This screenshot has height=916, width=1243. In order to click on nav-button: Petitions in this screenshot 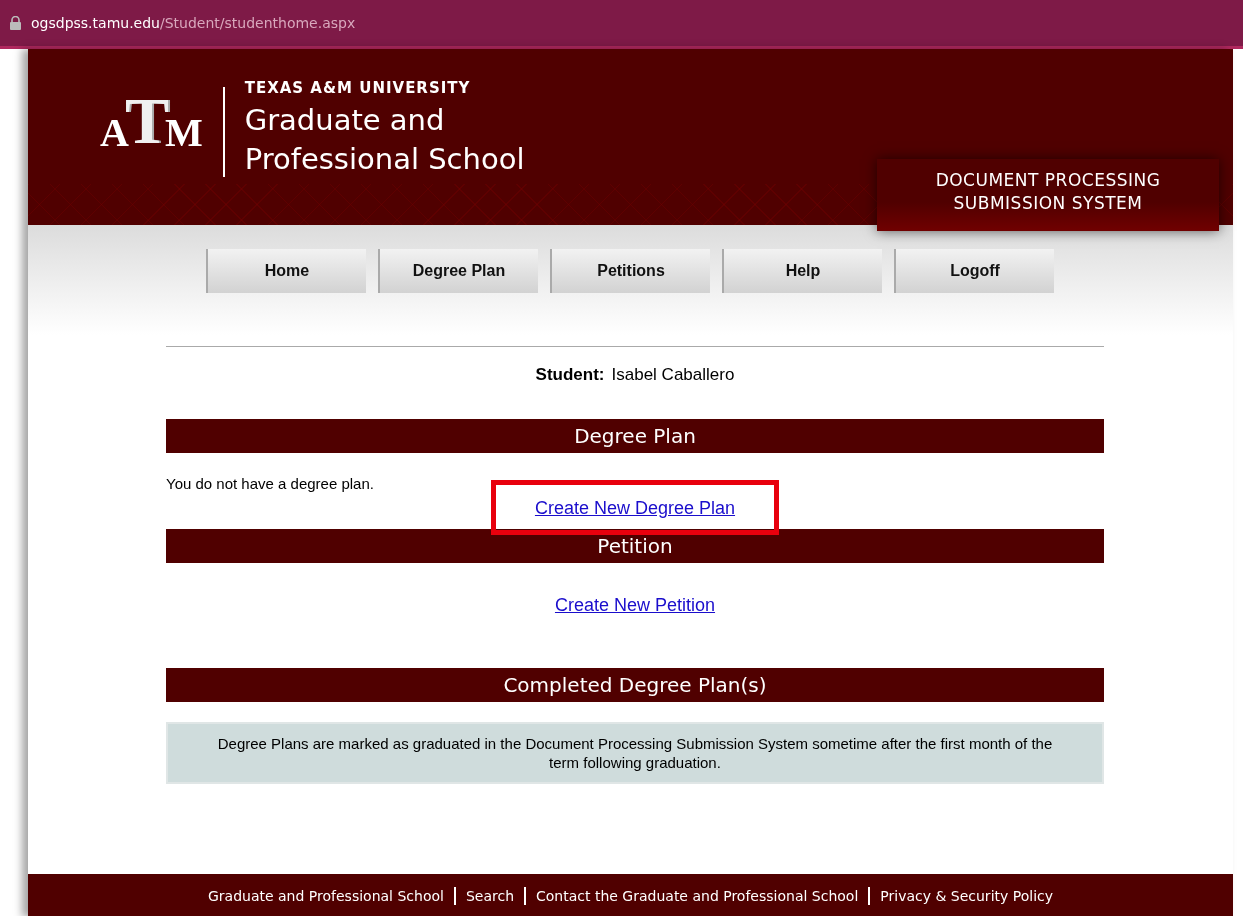, I will do `click(630, 271)`.